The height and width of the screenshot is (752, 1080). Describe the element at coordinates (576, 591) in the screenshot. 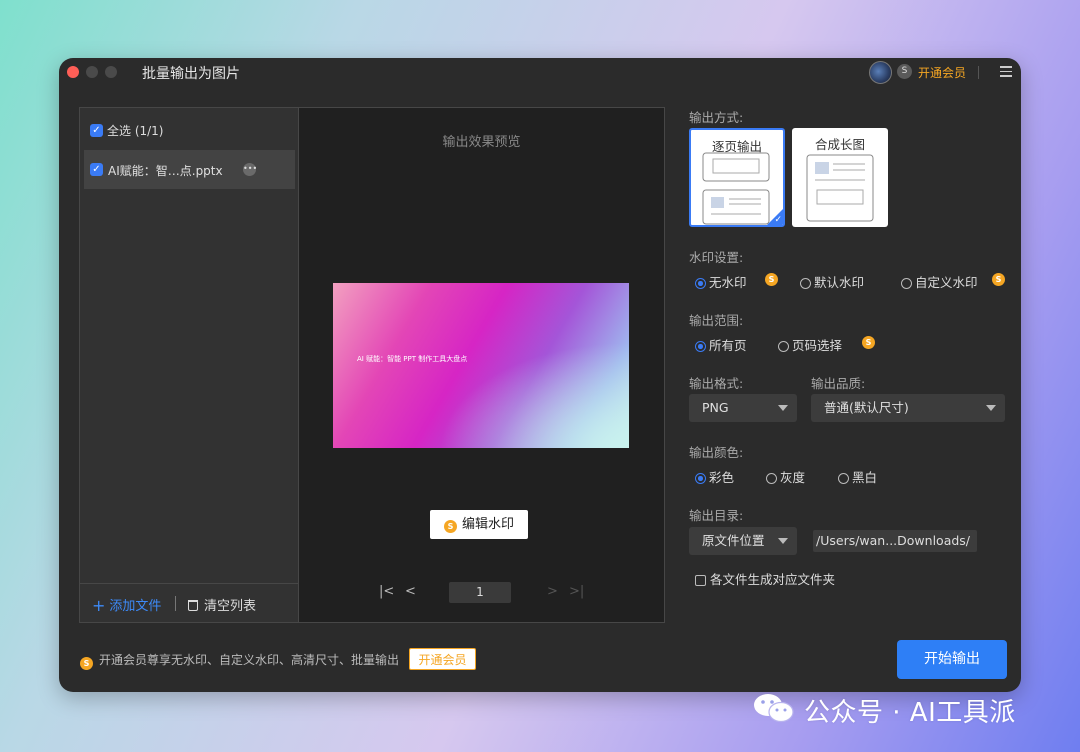

I see `last-page-icon: >|` at that location.